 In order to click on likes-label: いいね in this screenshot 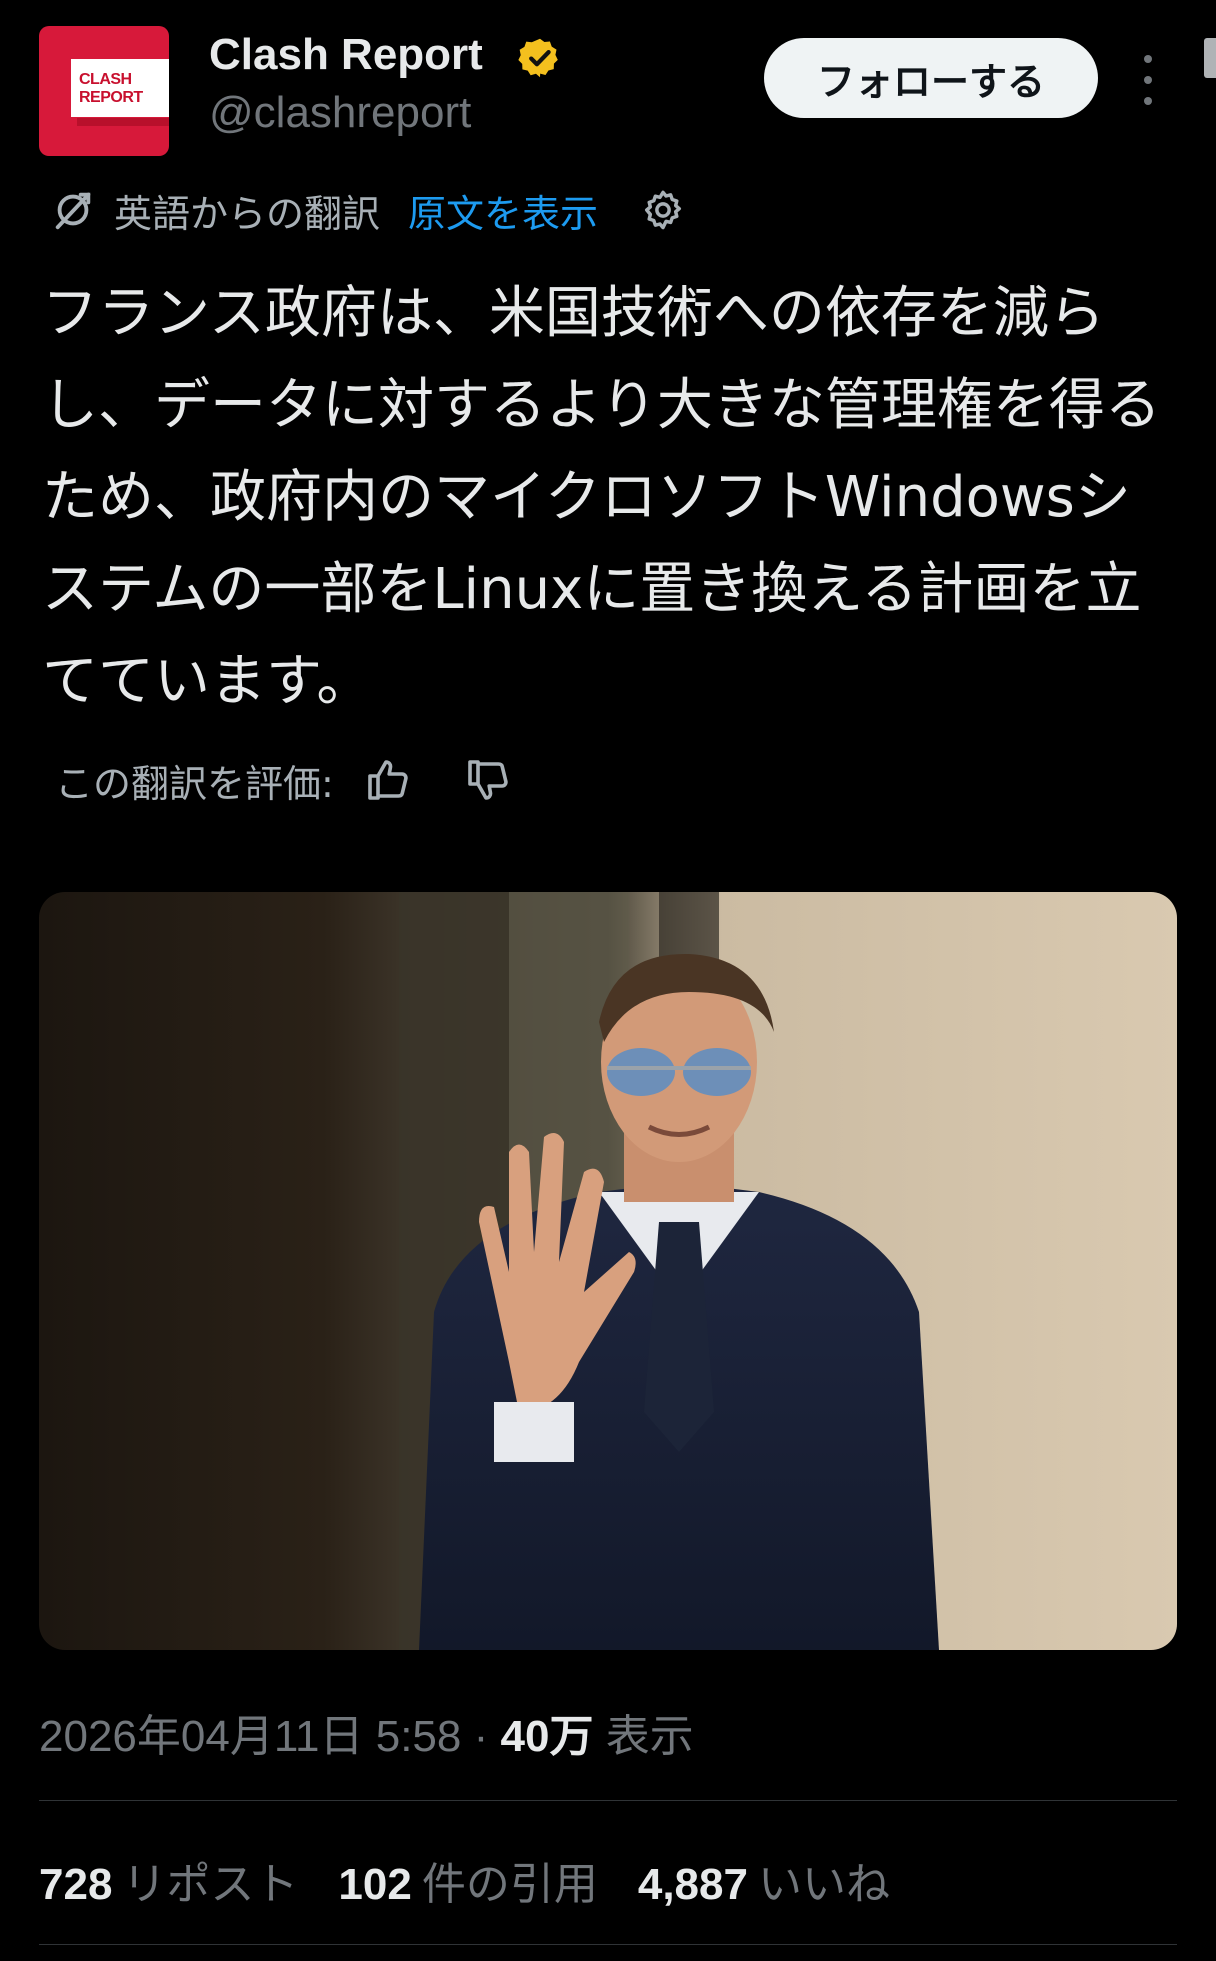, I will do `click(823, 1884)`.